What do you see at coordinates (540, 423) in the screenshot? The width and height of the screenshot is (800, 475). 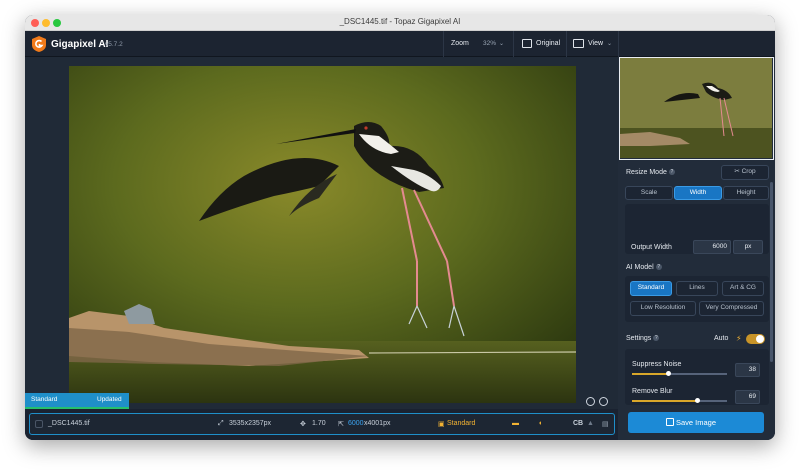 I see `sound-icon: ◖` at bounding box center [540, 423].